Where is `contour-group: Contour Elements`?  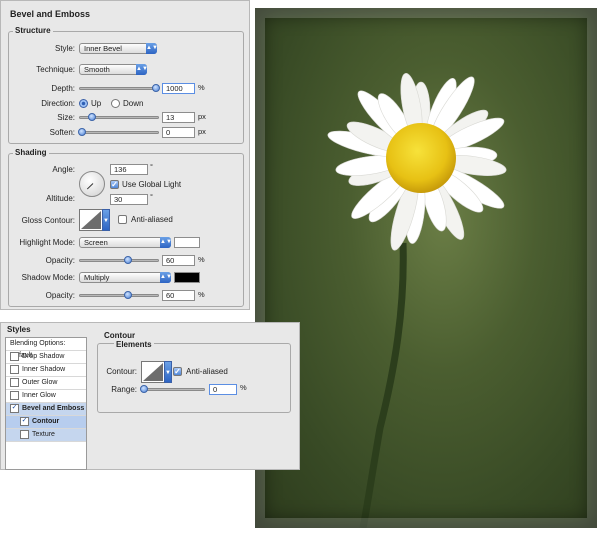
contour-group: Contour Elements is located at coordinates (194, 372).